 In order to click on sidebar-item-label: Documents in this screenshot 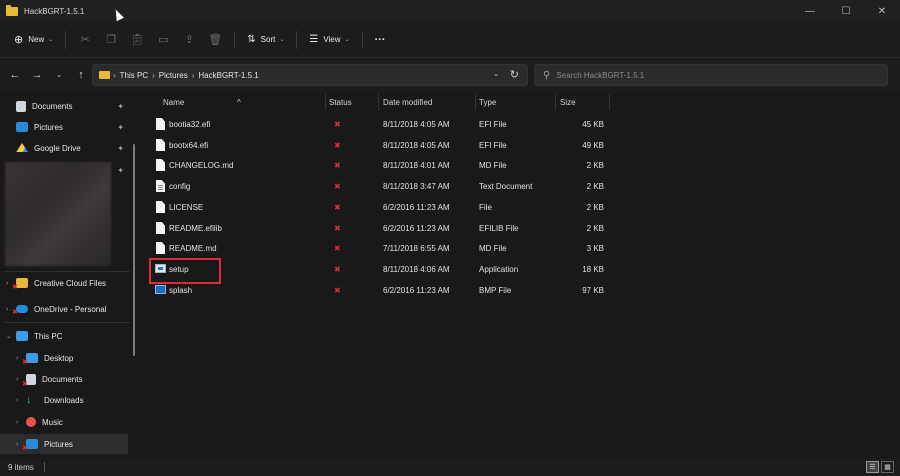, I will do `click(62, 379)`.